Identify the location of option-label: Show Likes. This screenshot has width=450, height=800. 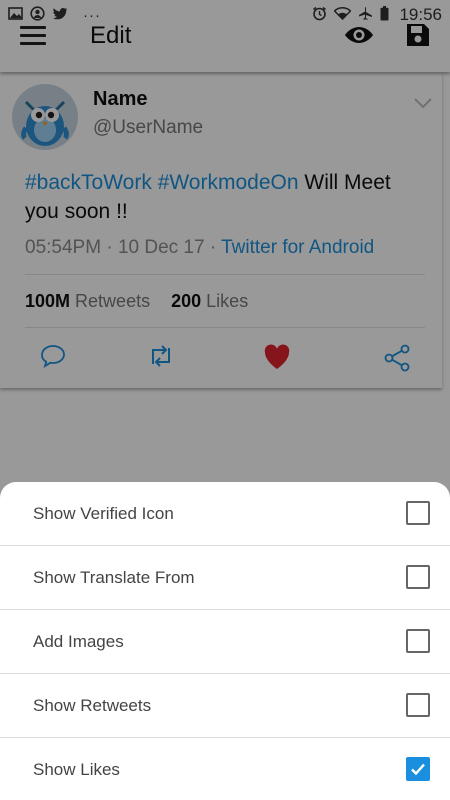
(76, 769).